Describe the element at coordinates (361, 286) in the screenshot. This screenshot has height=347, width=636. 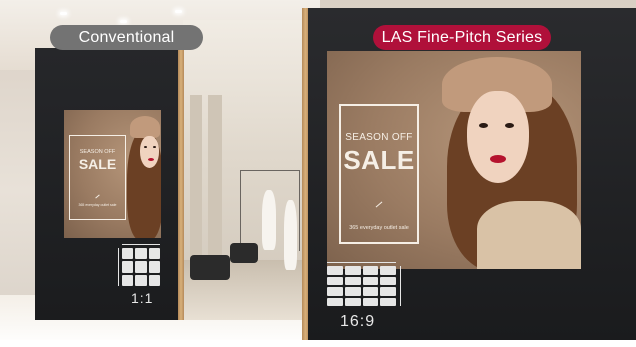
I see `grid-icon-16x9` at that location.